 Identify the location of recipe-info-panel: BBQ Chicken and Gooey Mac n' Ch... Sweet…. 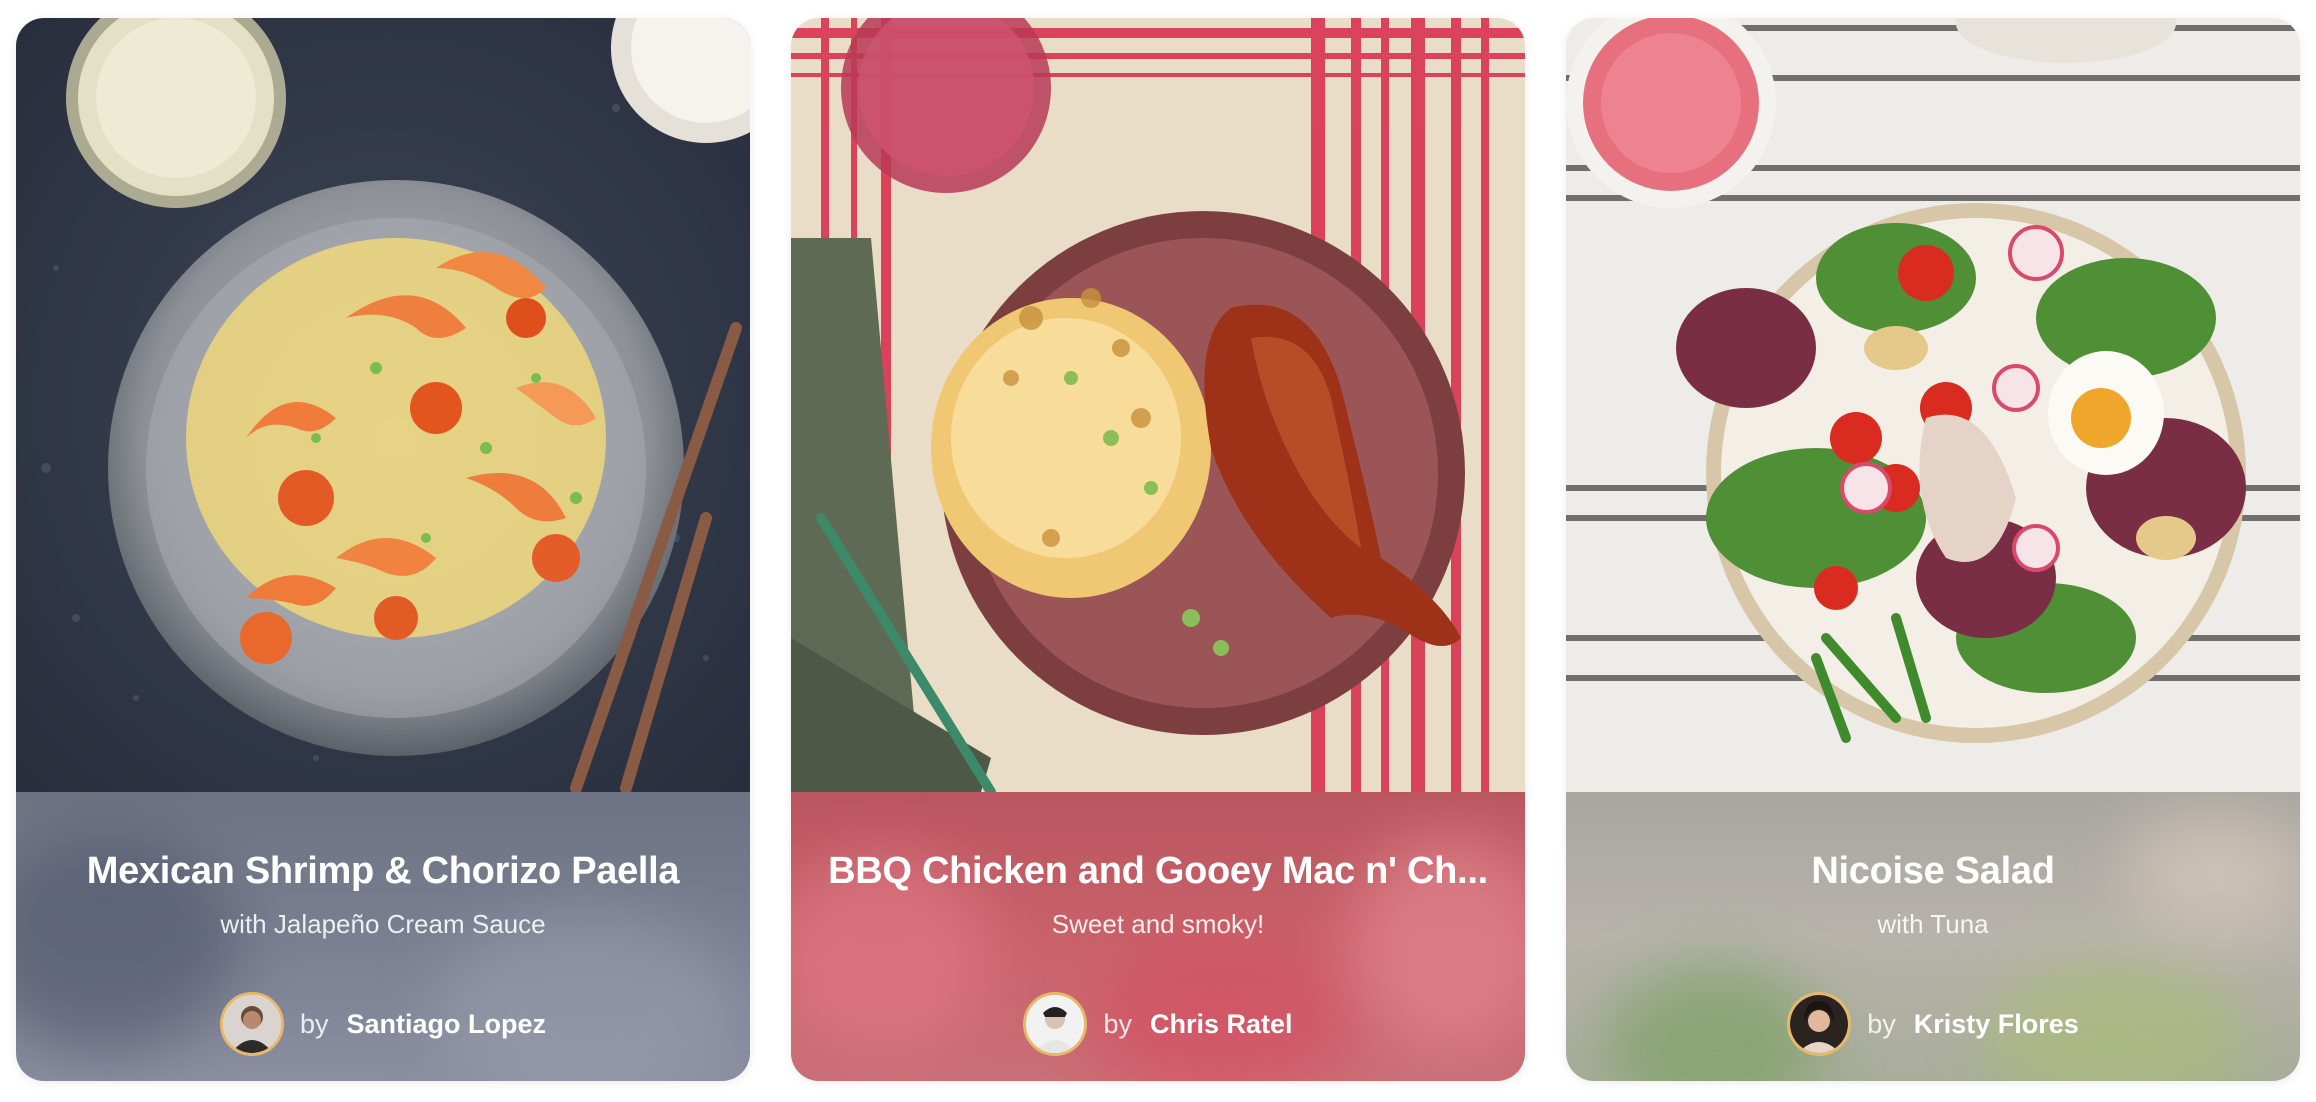
(1158, 936).